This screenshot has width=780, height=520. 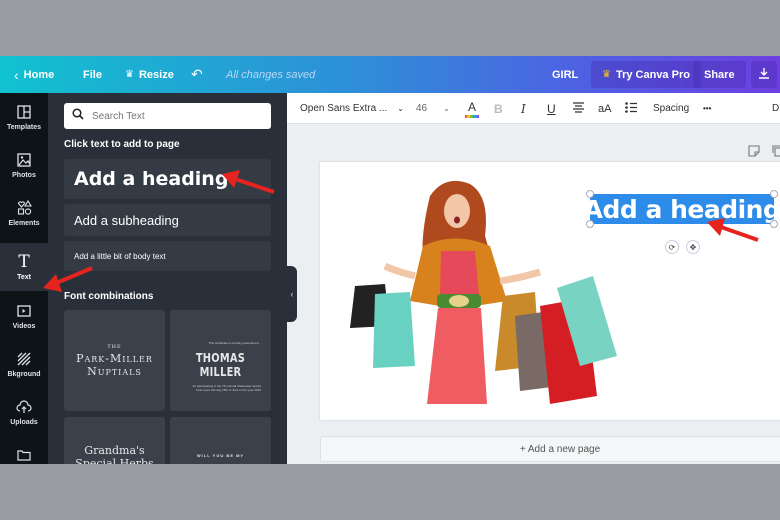 I want to click on font-combo-grandmas-herbs: Grandma's Special Herbs, so click(x=114, y=440).